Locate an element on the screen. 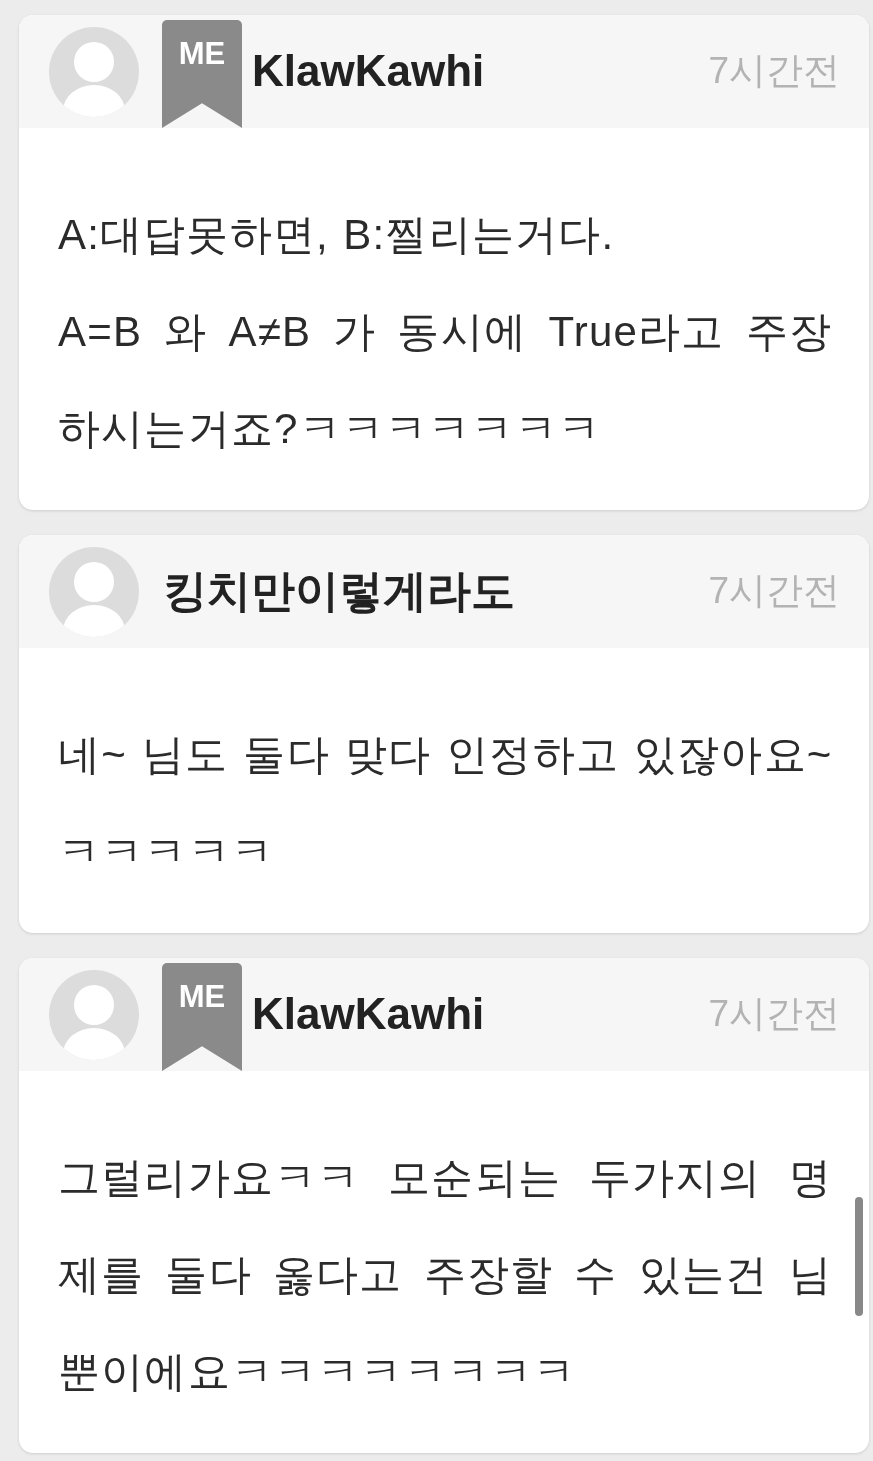  comment-text: 네~ 님도 둘다 맞다 인정하고 있잖아요~ ㅋㅋㅋㅋㅋ is located at coordinates (445, 803).